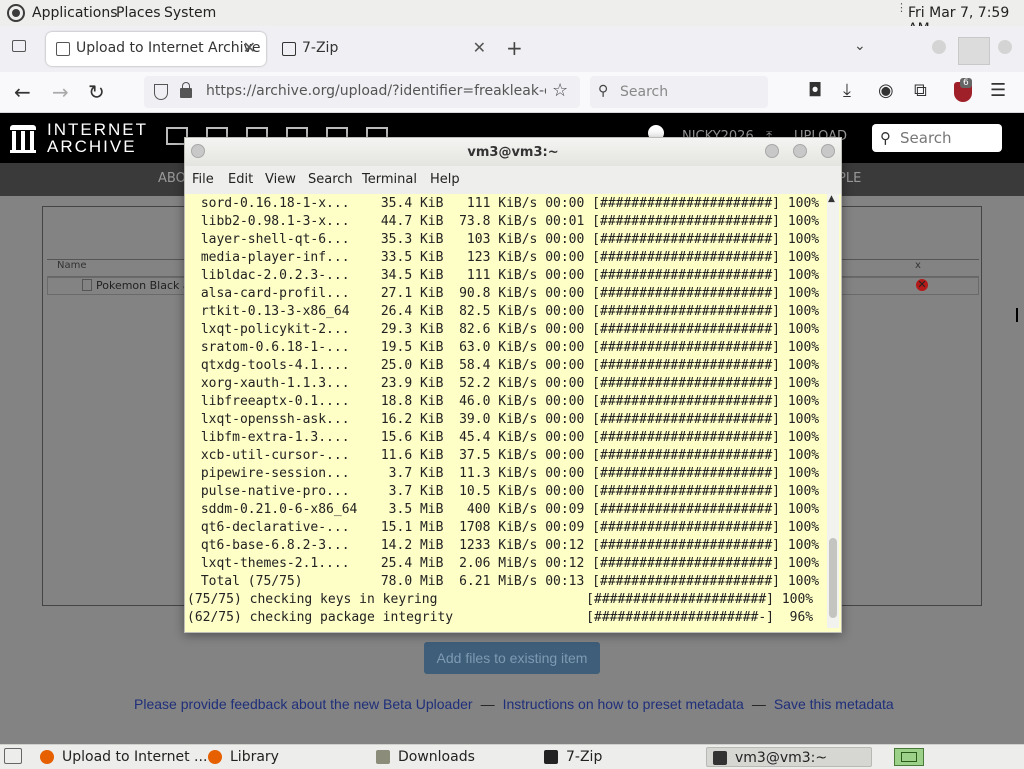 The width and height of the screenshot is (1024, 769). I want to click on extensions-icon: ⧉, so click(920, 90).